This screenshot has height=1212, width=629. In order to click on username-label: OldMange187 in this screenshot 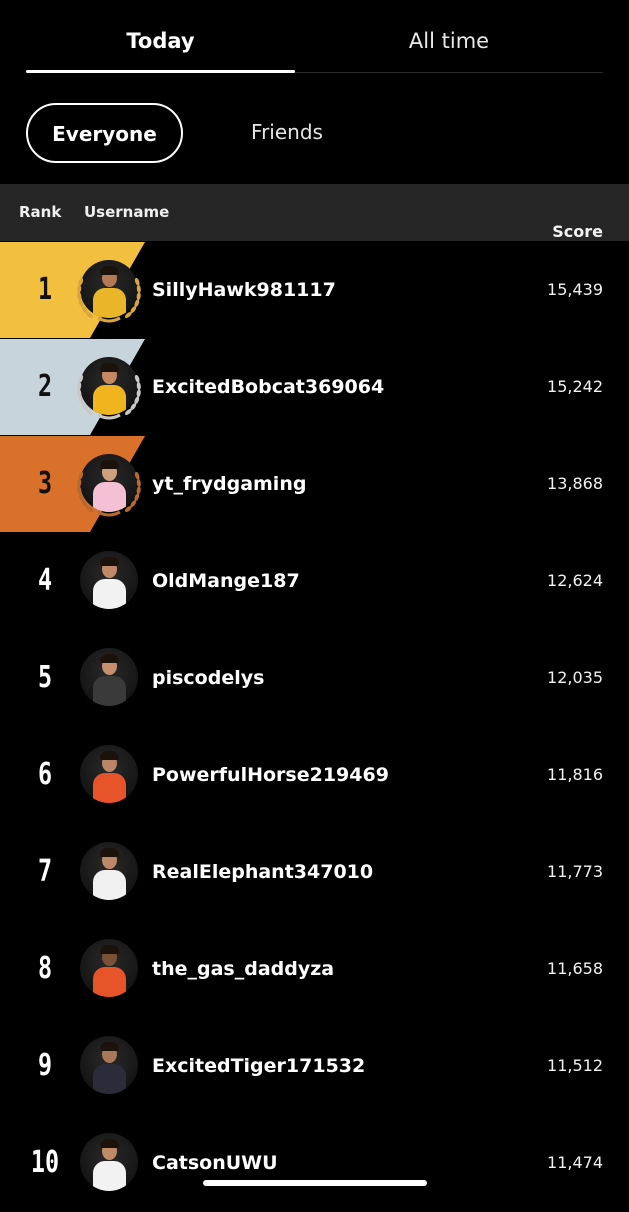, I will do `click(226, 581)`.